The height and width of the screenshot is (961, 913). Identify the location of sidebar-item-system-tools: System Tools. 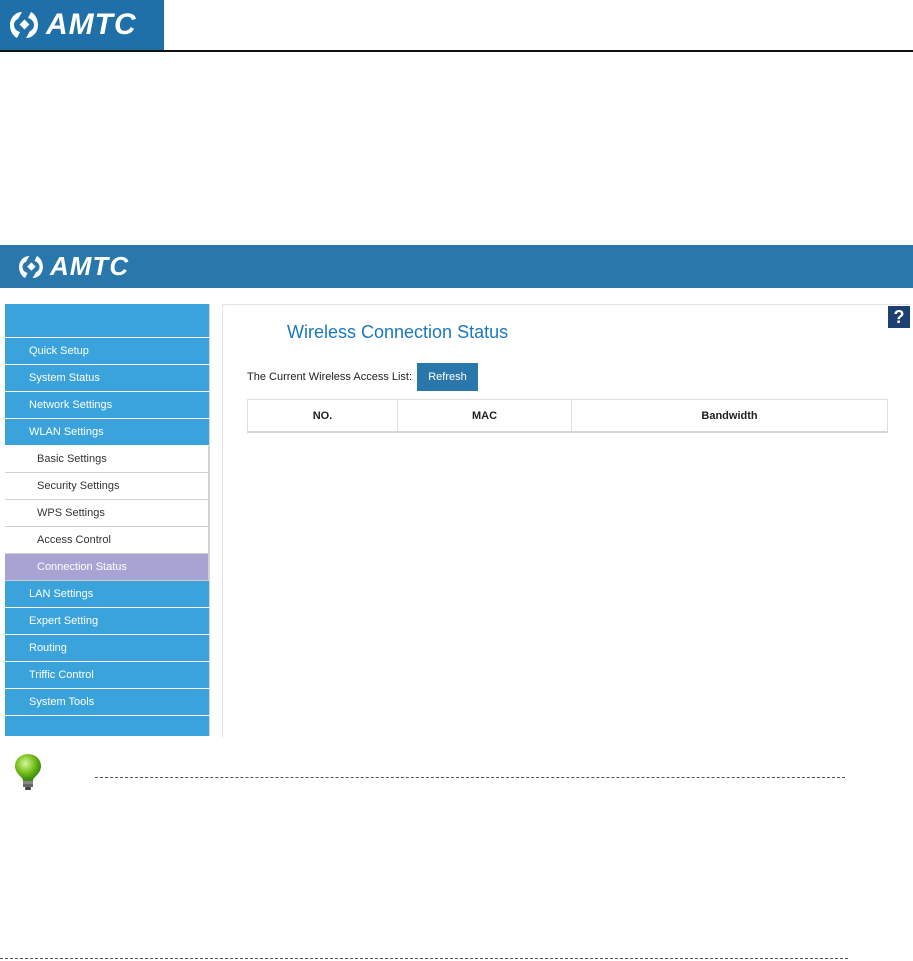
(107, 702).